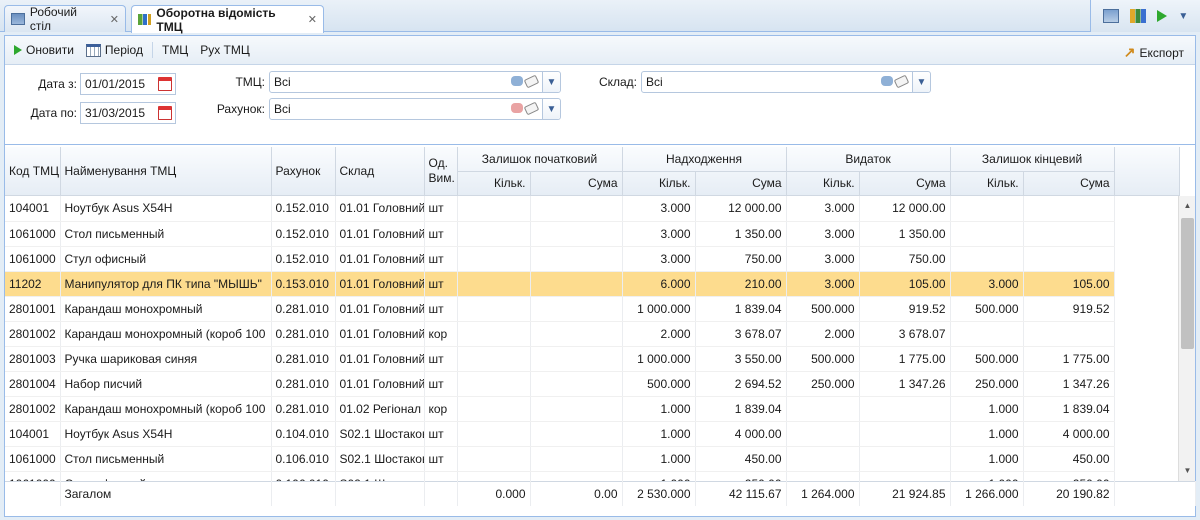  Describe the element at coordinates (225, 50) in the screenshot. I see `movement-button: Рух ТМЦ` at that location.